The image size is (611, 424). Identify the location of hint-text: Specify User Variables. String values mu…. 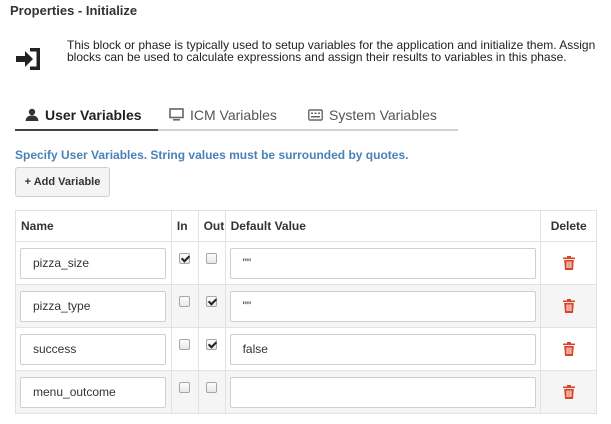
(212, 155).